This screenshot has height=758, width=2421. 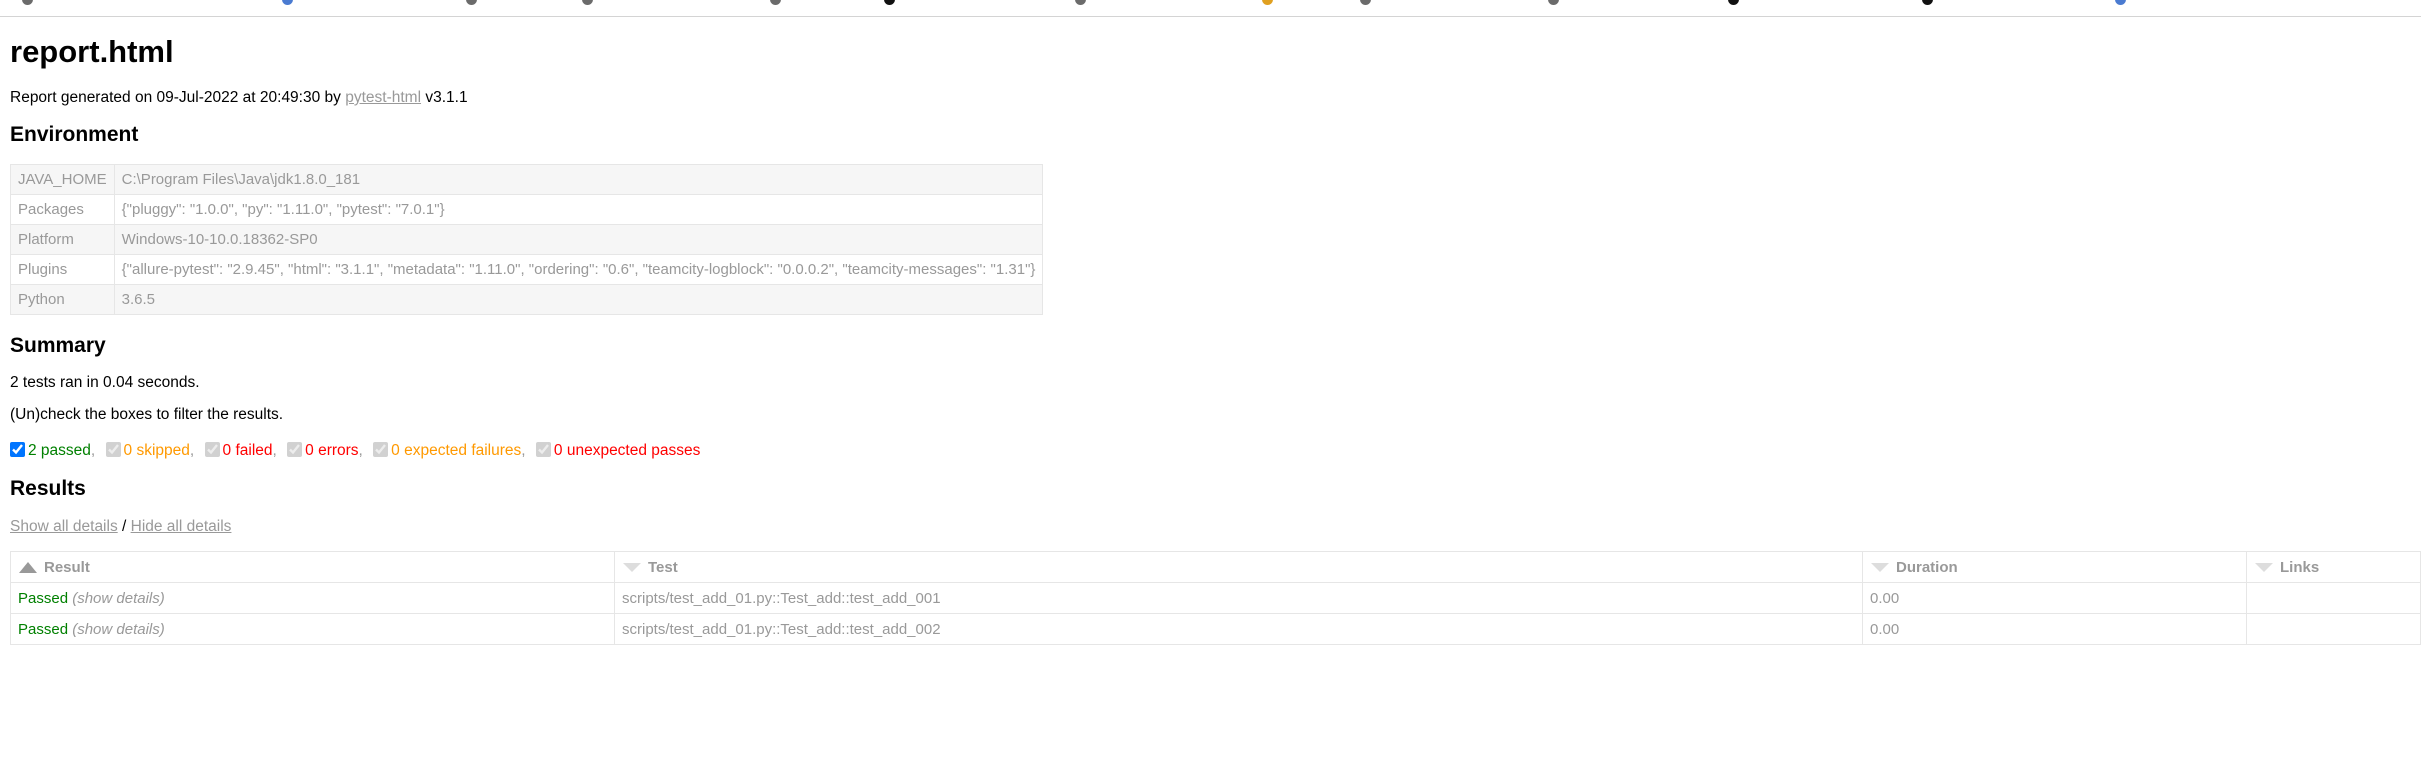 What do you see at coordinates (92, 51) in the screenshot?
I see `page-title: report.html` at bounding box center [92, 51].